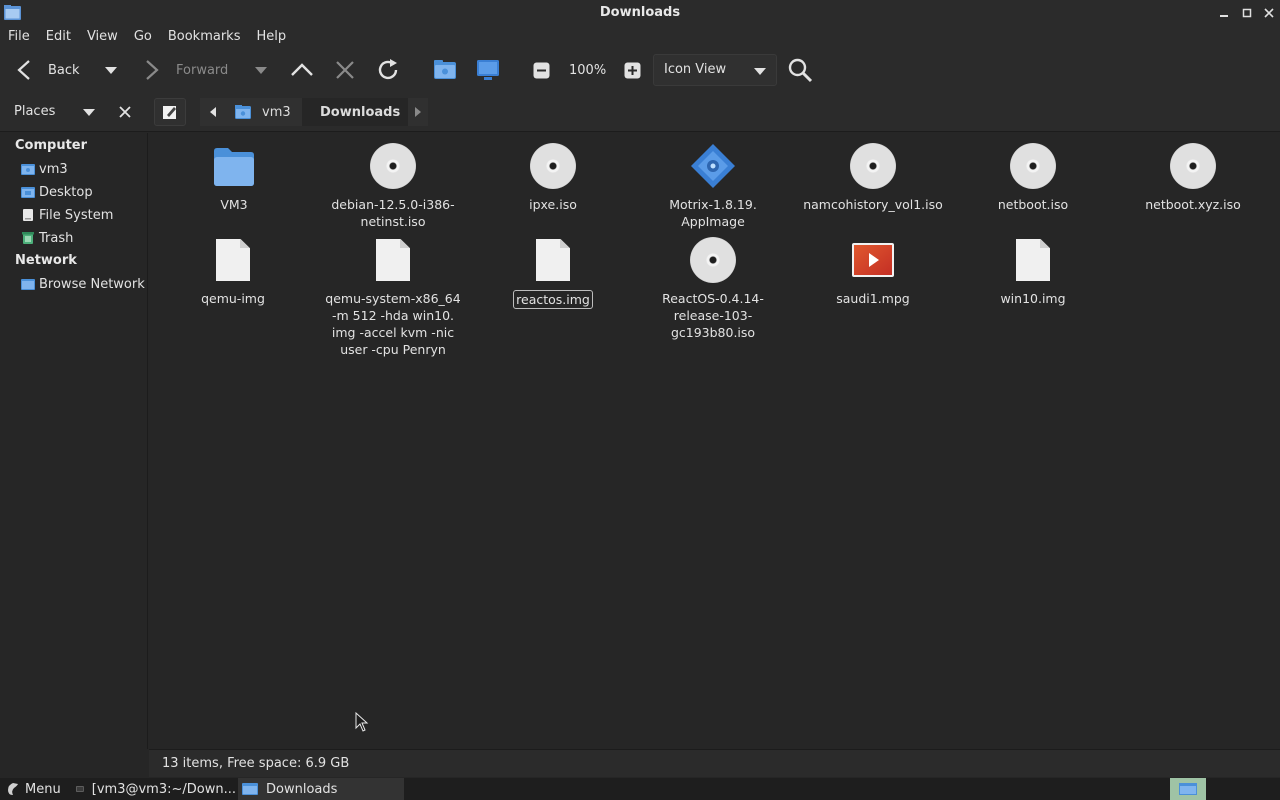 Image resolution: width=1280 pixels, height=800 pixels. Describe the element at coordinates (321, 789) in the screenshot. I see `task-downloads: Downloads` at that location.